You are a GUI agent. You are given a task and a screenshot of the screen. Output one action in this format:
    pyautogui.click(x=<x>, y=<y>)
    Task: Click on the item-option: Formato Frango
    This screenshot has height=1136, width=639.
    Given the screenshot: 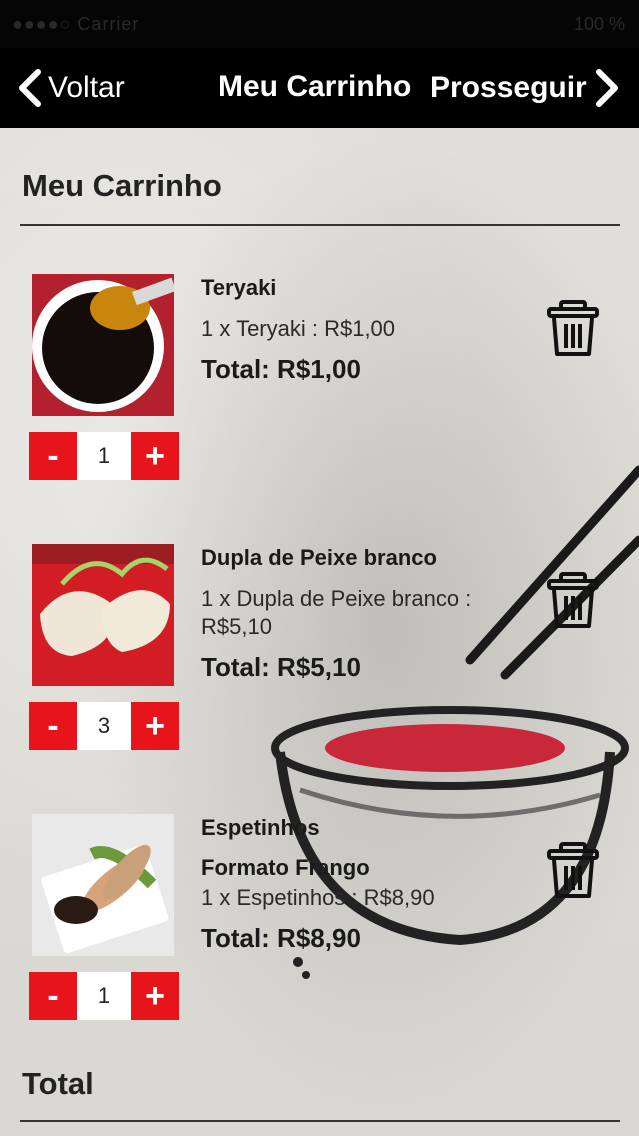 What is the action you would take?
    pyautogui.click(x=285, y=867)
    